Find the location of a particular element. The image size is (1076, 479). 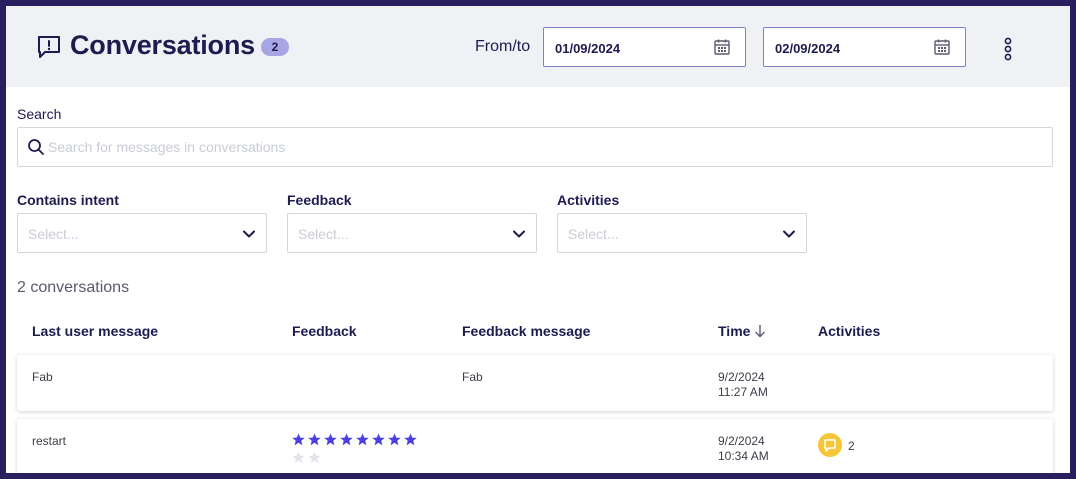

cell-last-user-message: restart is located at coordinates (49, 441).